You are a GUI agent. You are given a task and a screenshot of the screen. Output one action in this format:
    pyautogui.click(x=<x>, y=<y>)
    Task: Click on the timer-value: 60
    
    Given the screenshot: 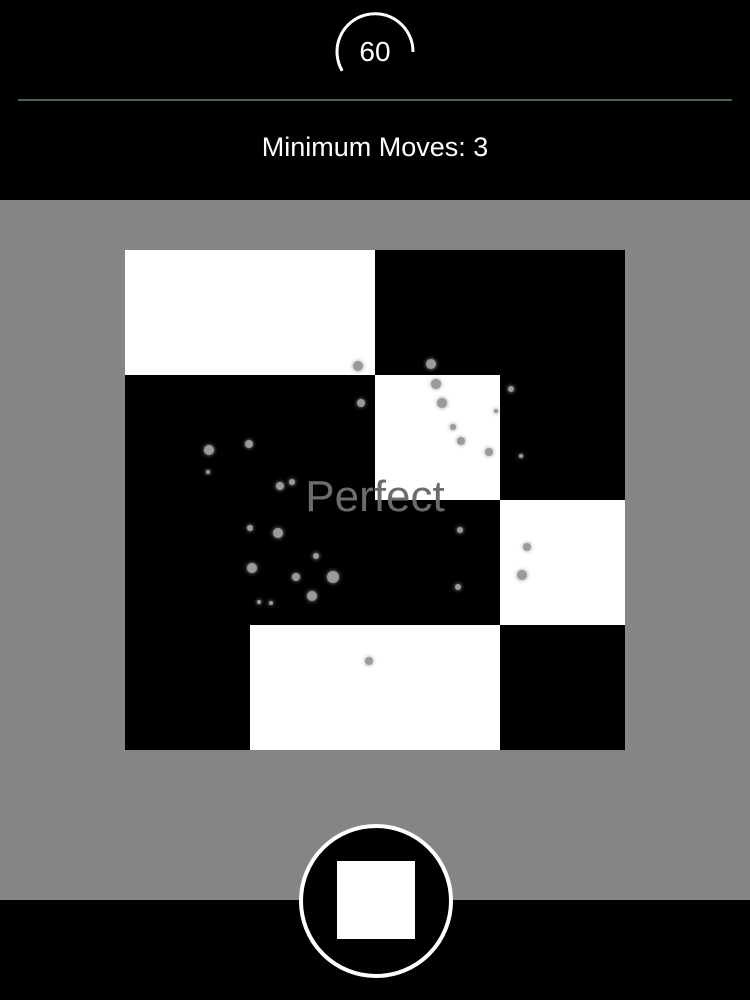 What is the action you would take?
    pyautogui.click(x=375, y=51)
    